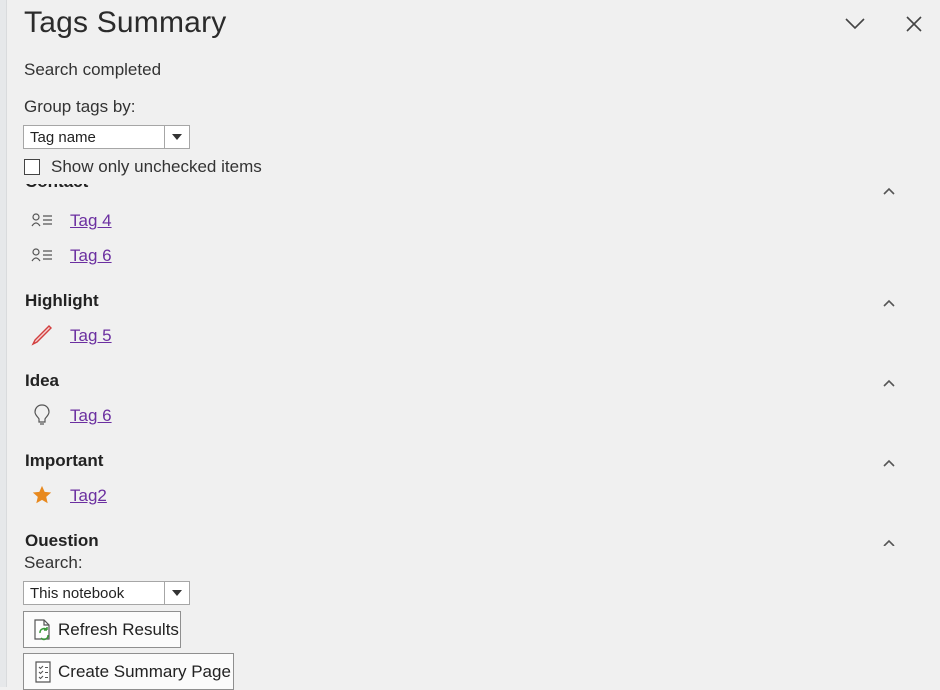 This screenshot has height=690, width=940. I want to click on group-by-select: Tag name, so click(106, 137).